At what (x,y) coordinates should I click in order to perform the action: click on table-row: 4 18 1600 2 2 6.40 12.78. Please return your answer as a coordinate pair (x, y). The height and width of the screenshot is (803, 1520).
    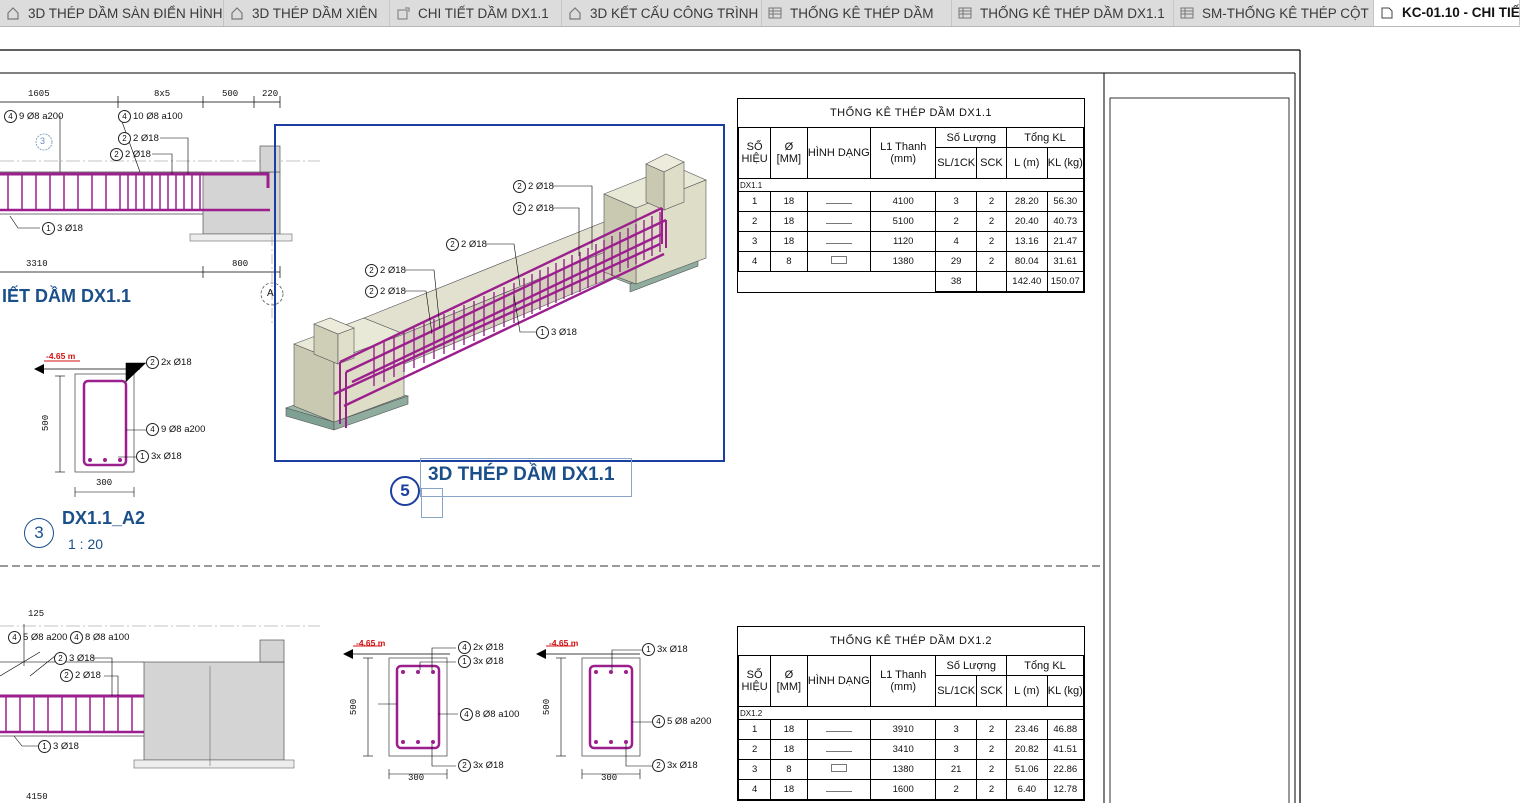
    Looking at the image, I should click on (911, 789).